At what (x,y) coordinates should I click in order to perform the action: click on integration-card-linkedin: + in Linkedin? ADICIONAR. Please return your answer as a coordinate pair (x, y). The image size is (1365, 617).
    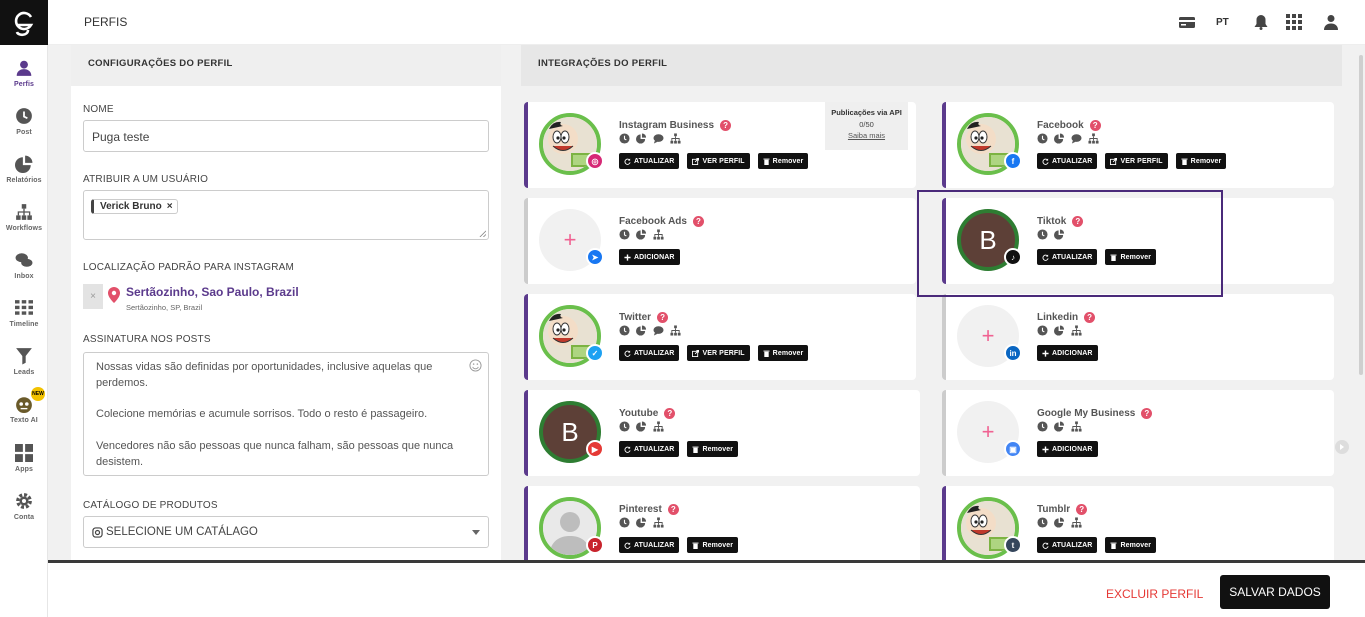
    Looking at the image, I should click on (1138, 337).